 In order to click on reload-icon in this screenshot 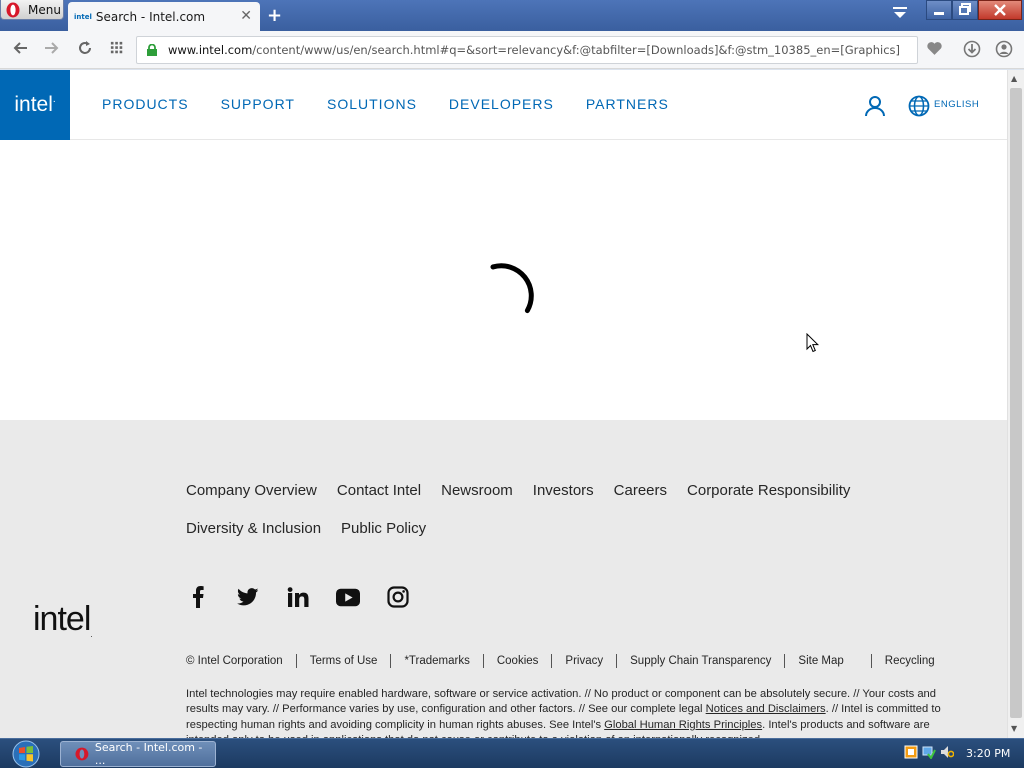, I will do `click(85, 50)`.